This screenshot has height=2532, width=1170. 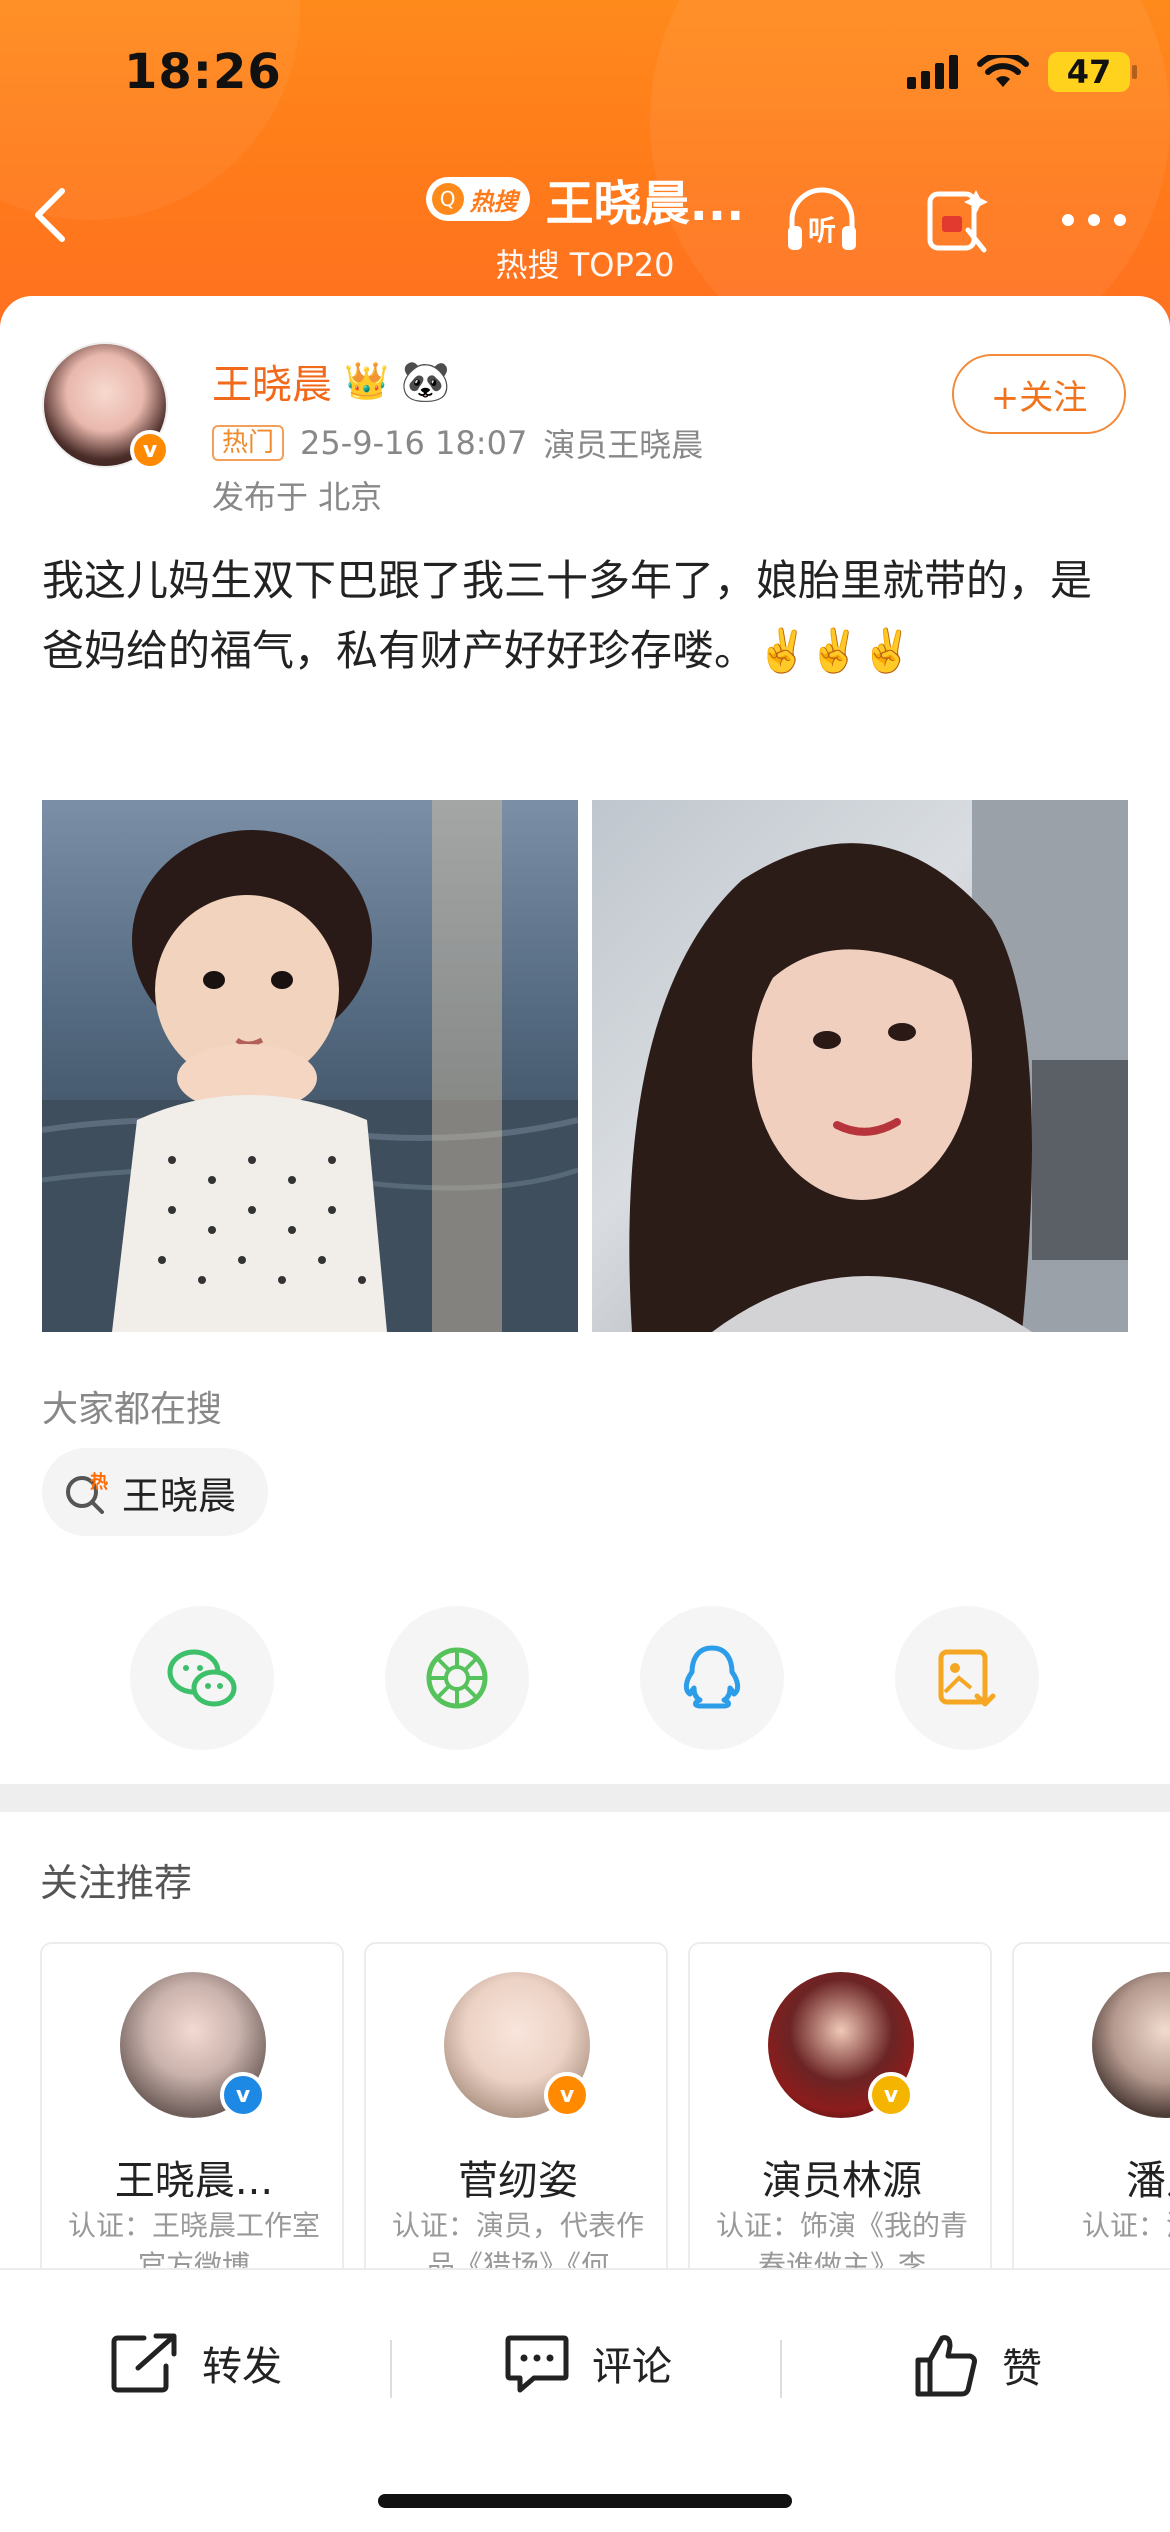 What do you see at coordinates (623, 445) in the screenshot?
I see `post-source: 演员王晓晨` at bounding box center [623, 445].